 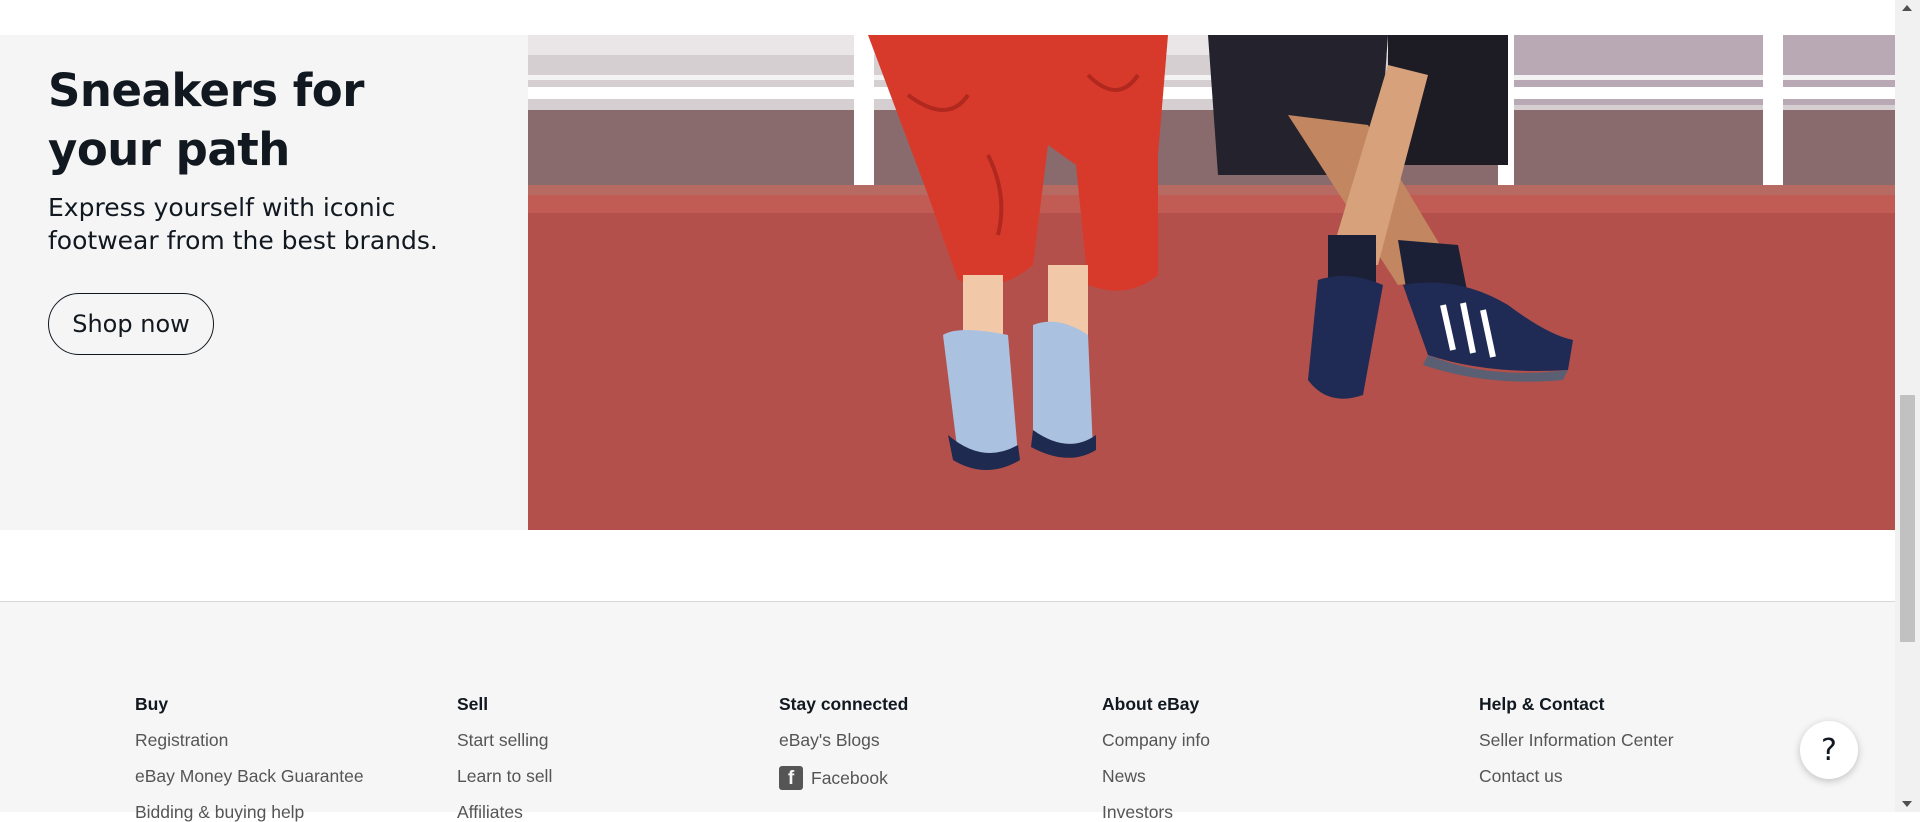 What do you see at coordinates (1907, 8) in the screenshot?
I see `scroll-up-icon` at bounding box center [1907, 8].